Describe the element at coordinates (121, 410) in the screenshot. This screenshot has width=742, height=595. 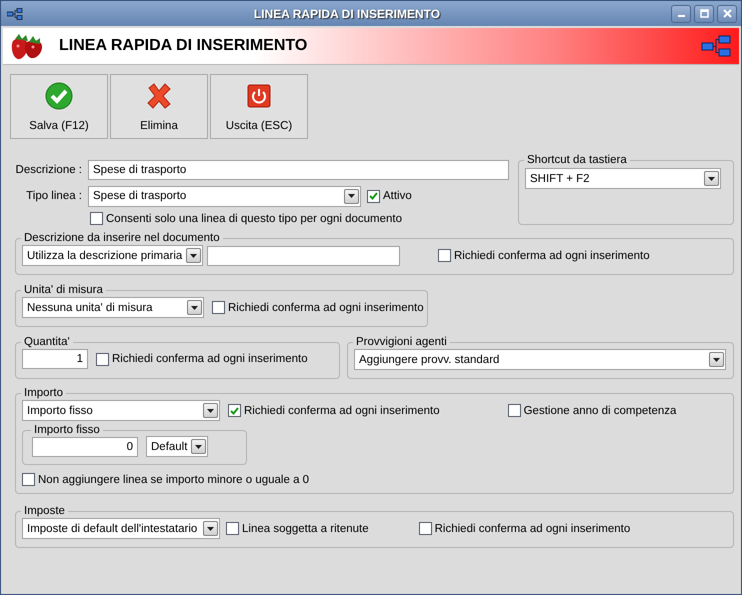
I see `dropdown: Importo fisso` at that location.